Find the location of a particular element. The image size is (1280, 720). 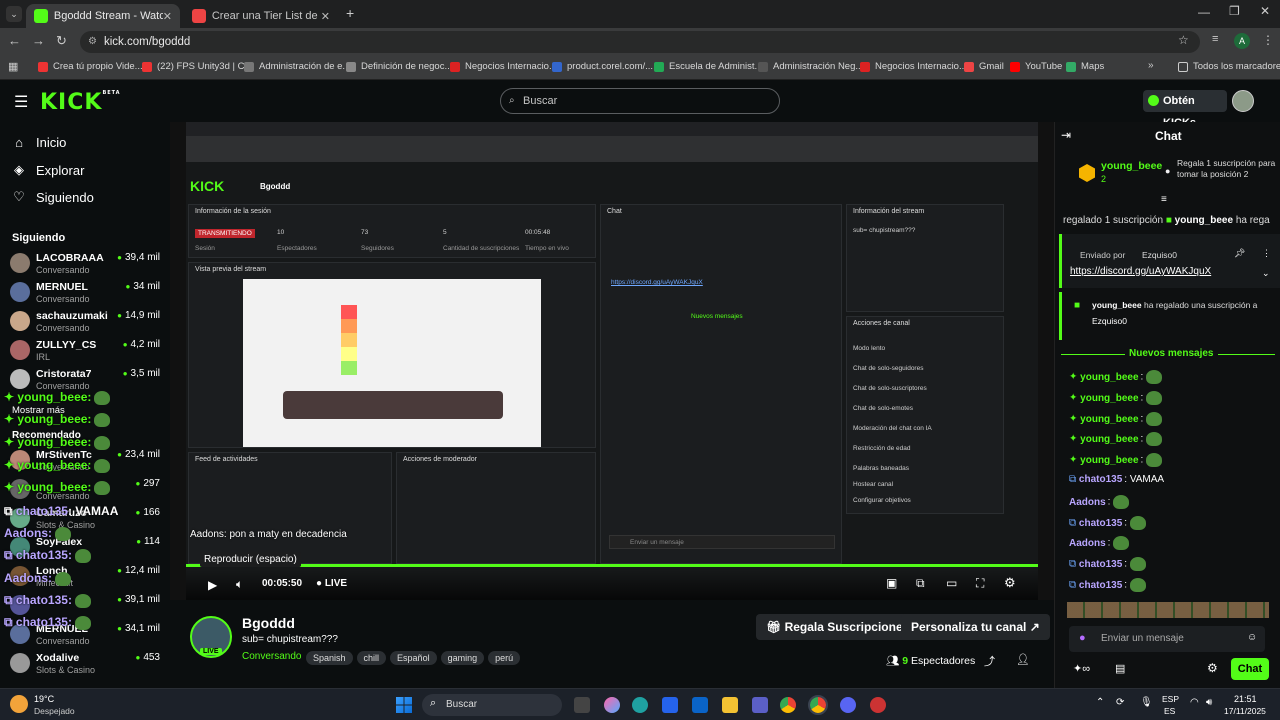

follow-icon: 👤︎ is located at coordinates (1023, 659).